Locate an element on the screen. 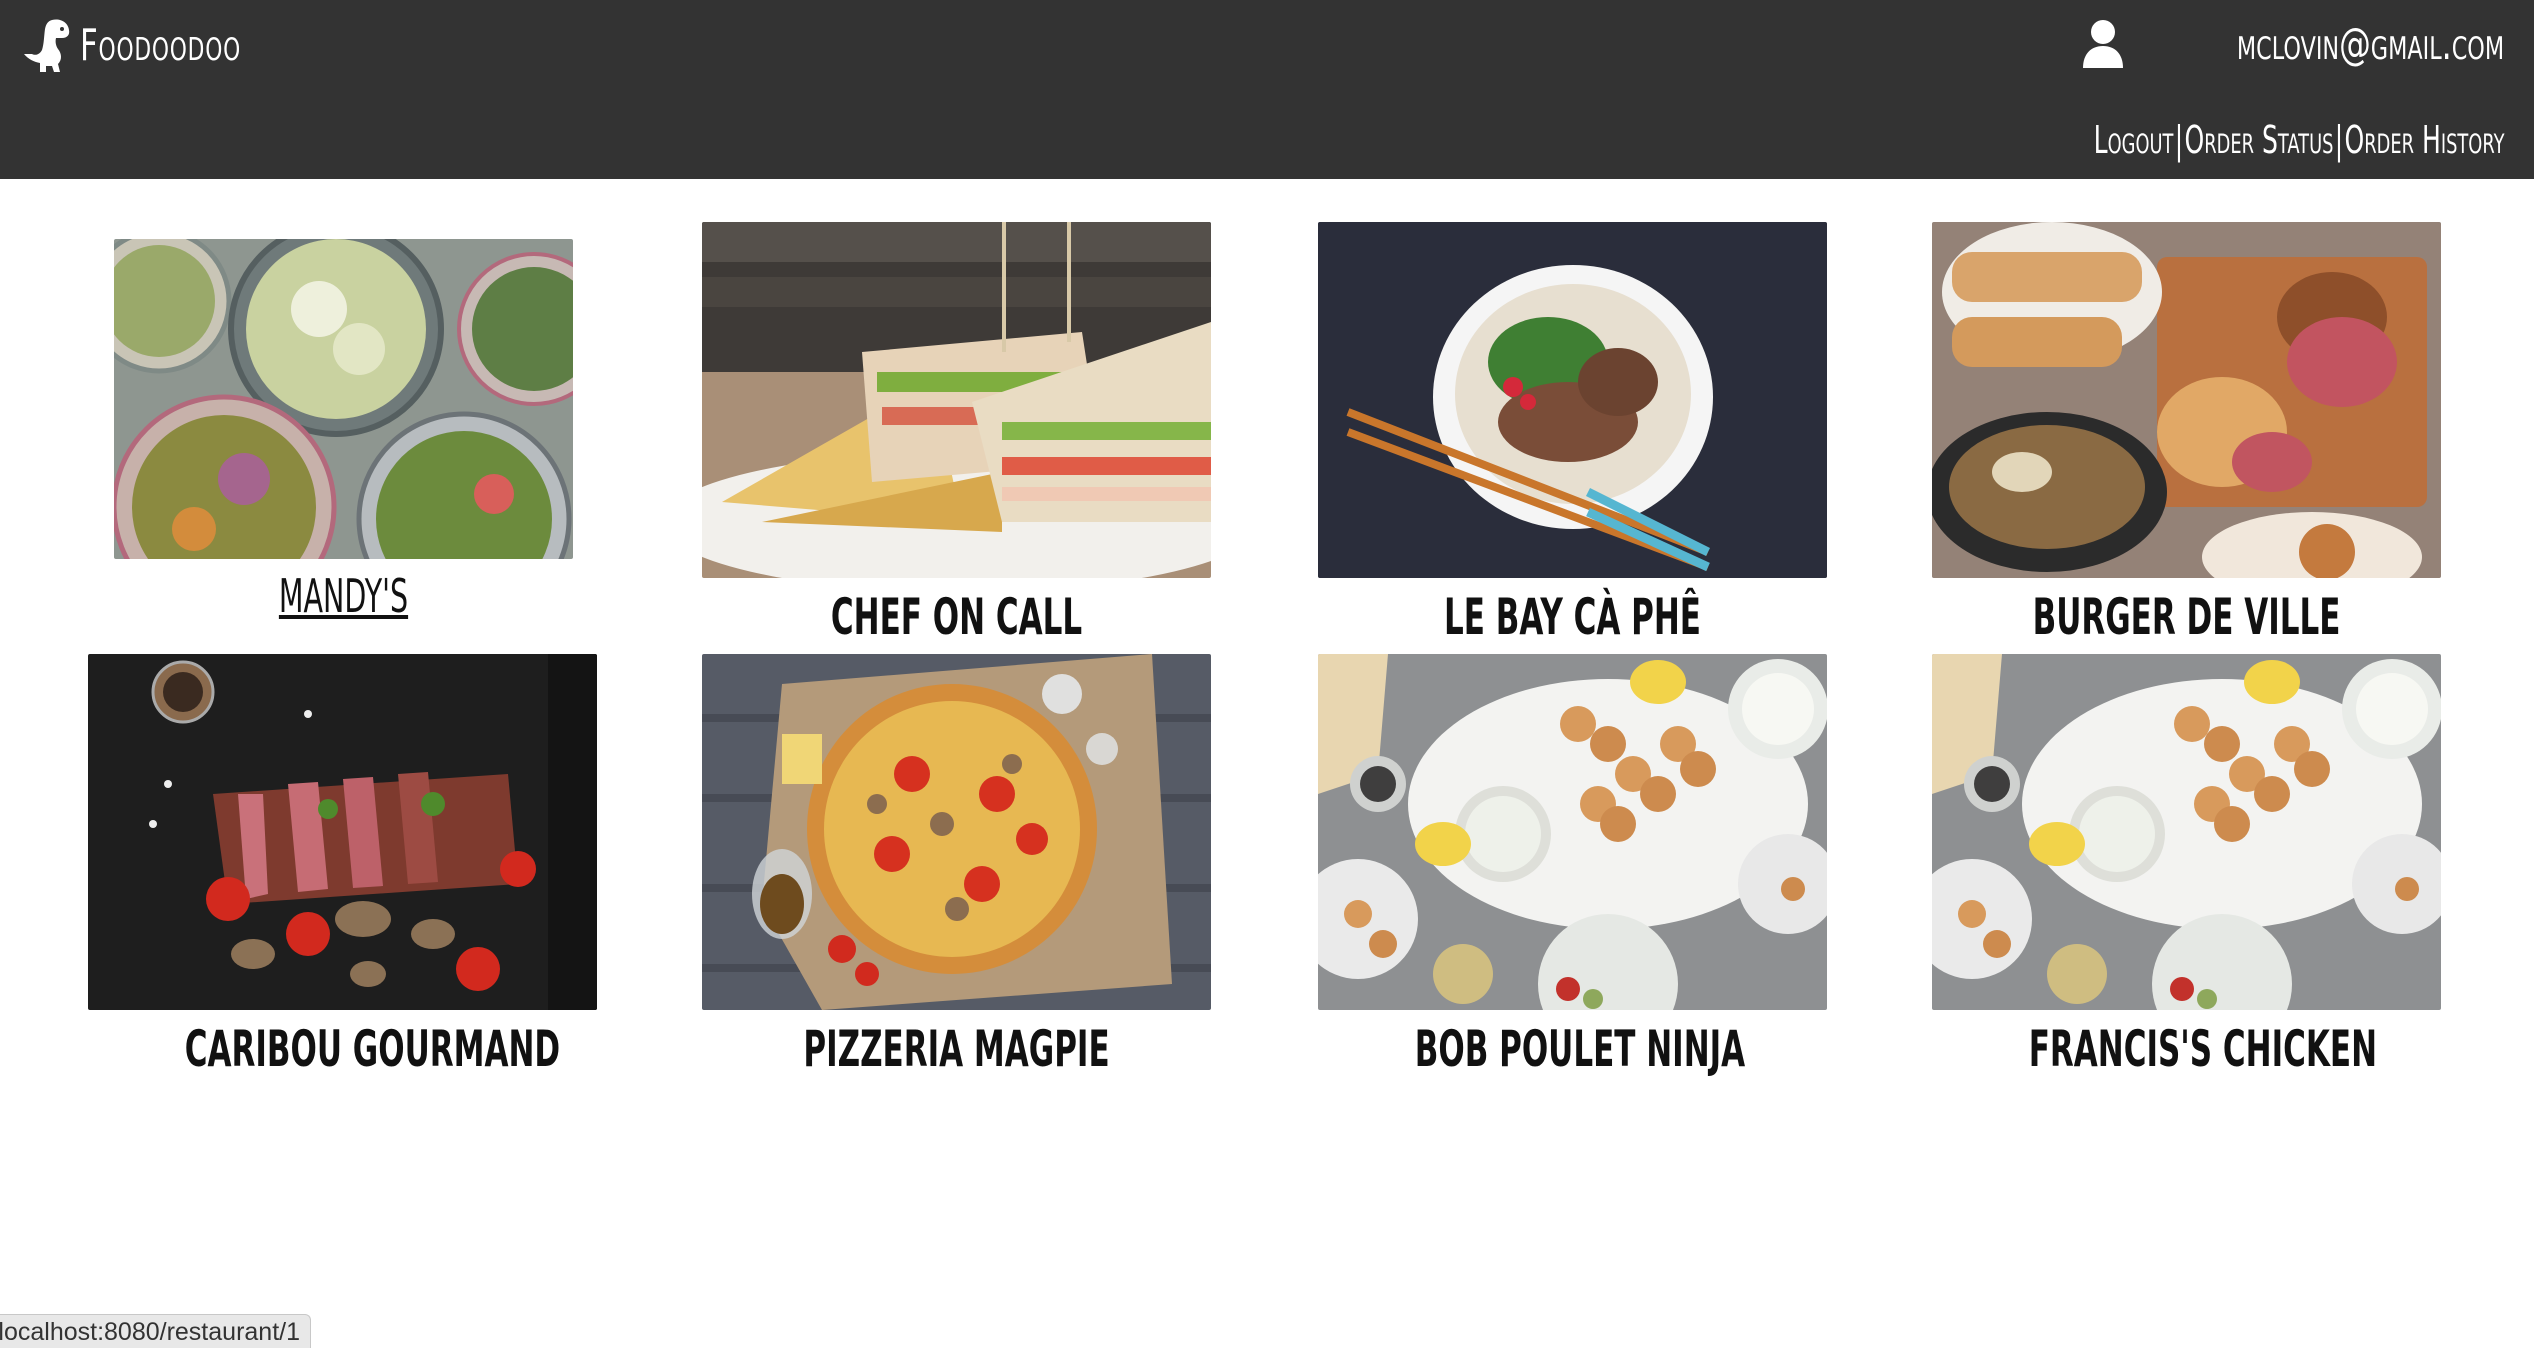  dinosaur-logo-icon is located at coordinates (47, 45).